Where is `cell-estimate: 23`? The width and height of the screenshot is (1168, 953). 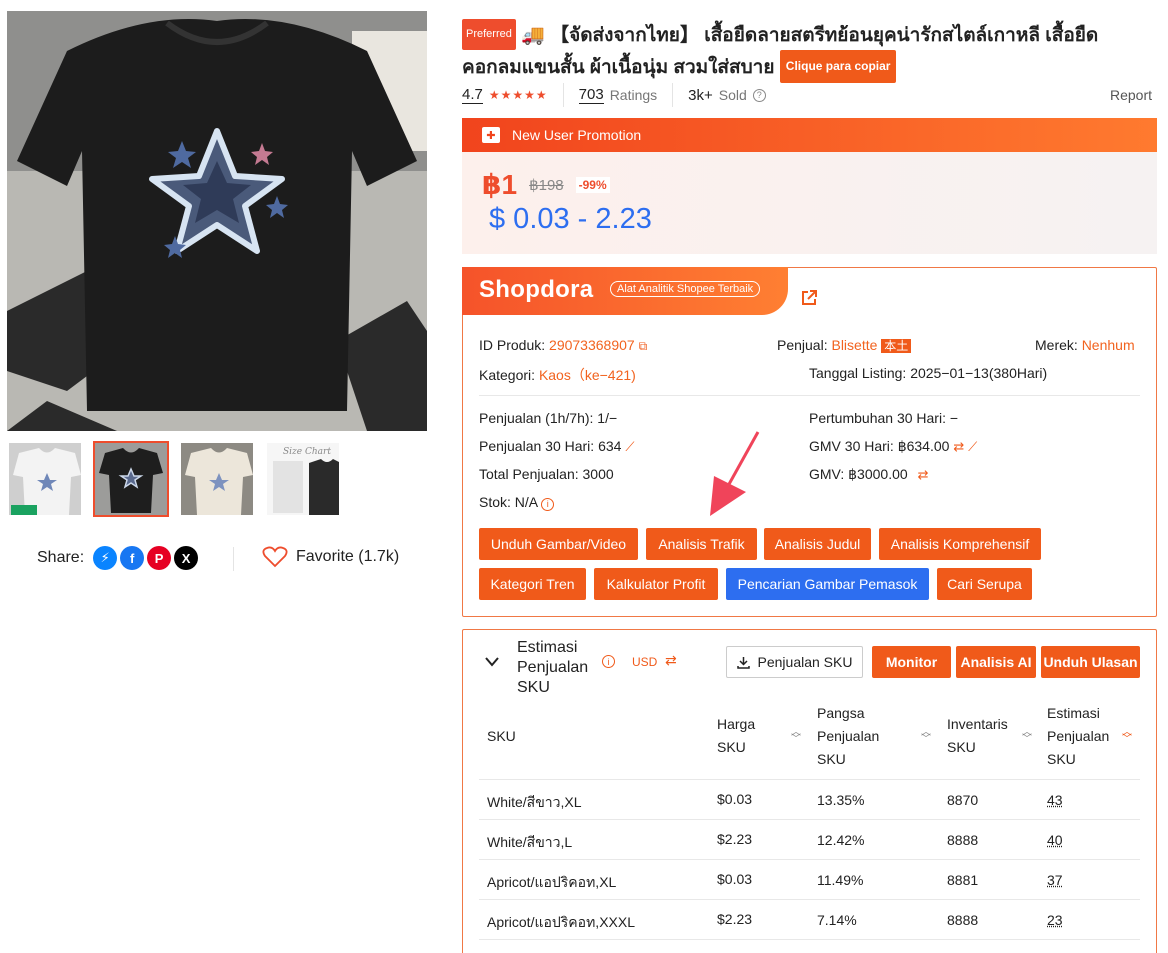 cell-estimate: 23 is located at coordinates (1055, 920).